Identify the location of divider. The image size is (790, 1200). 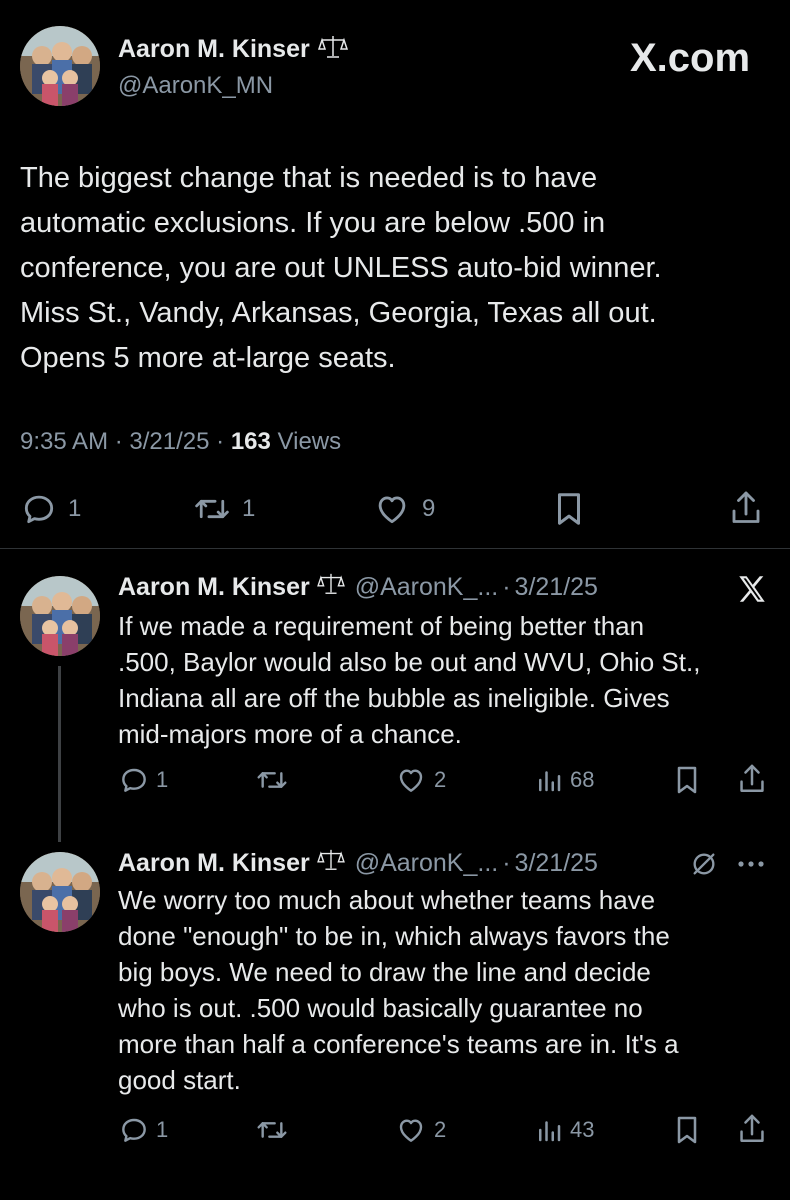
(395, 548).